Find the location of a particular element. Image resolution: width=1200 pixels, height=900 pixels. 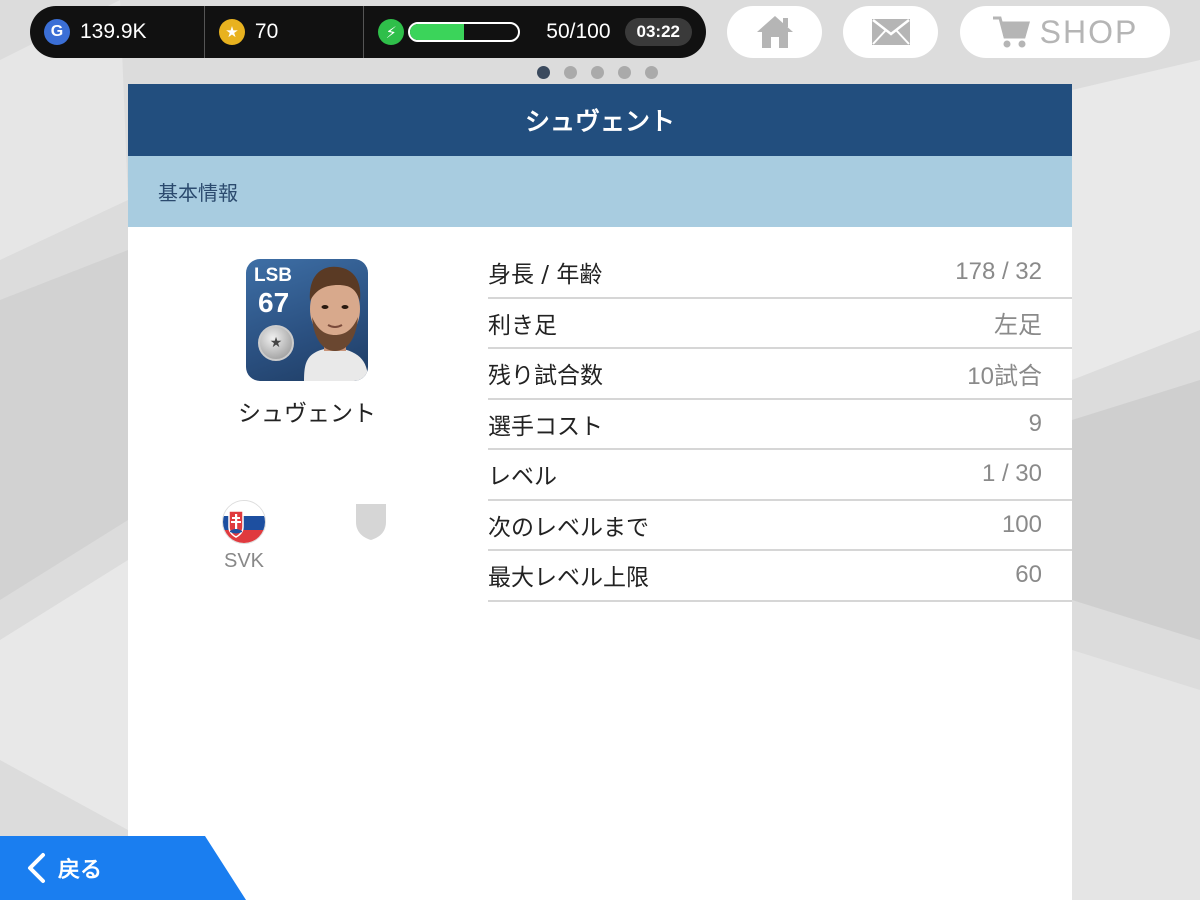

page-indicator is located at coordinates (597, 72).